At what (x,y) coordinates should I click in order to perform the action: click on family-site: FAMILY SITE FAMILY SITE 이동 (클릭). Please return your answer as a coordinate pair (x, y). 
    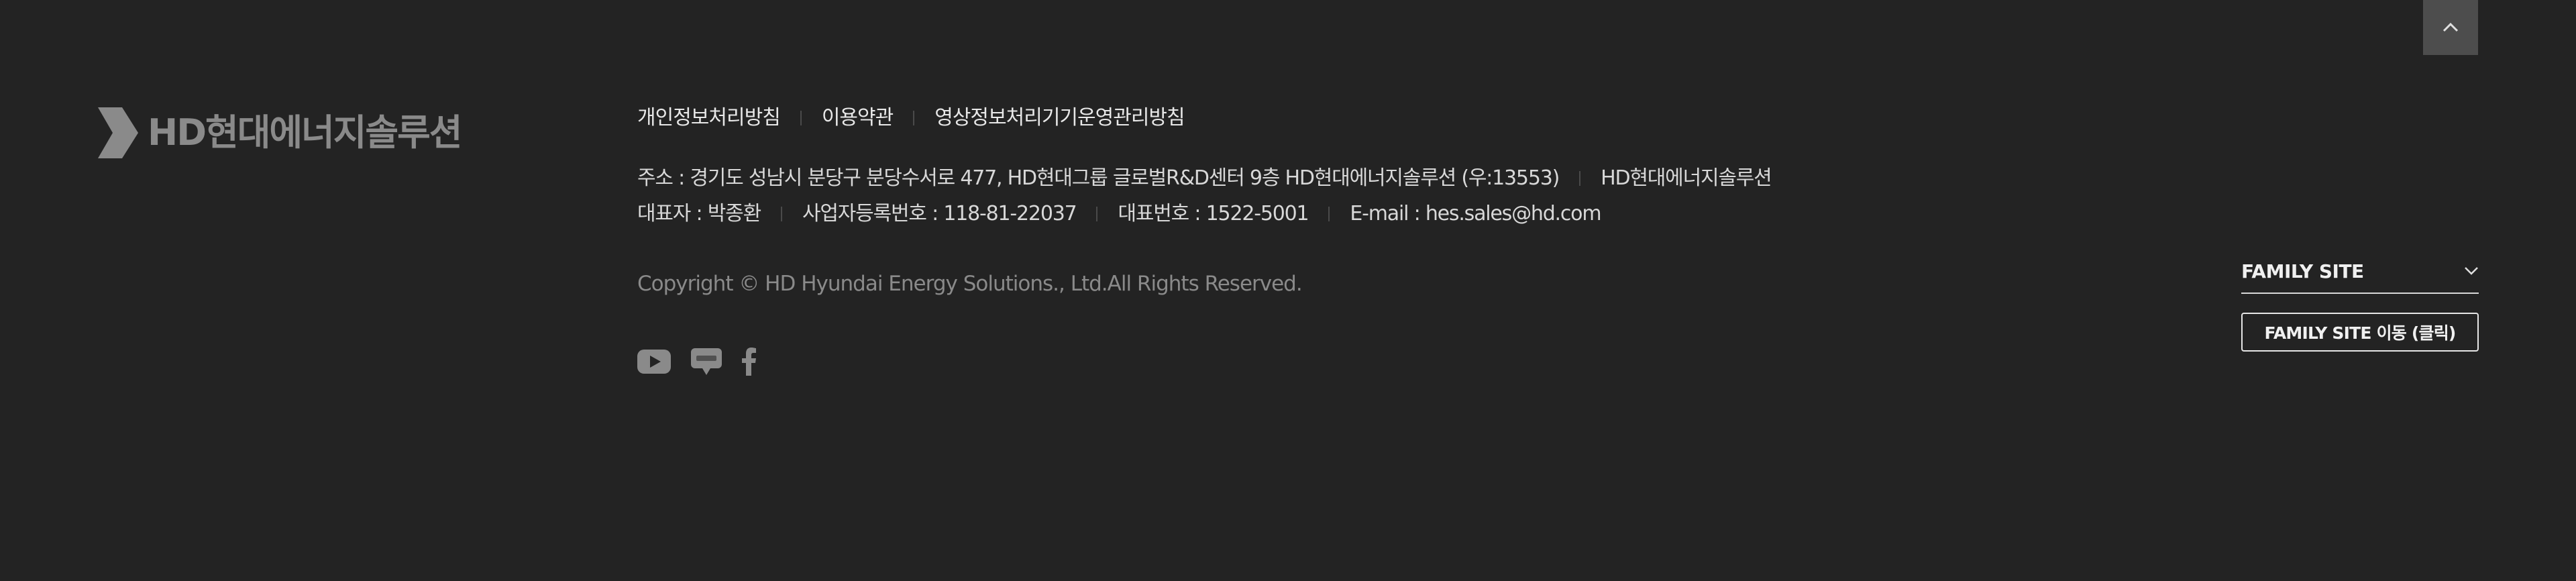
    Looking at the image, I should click on (2360, 301).